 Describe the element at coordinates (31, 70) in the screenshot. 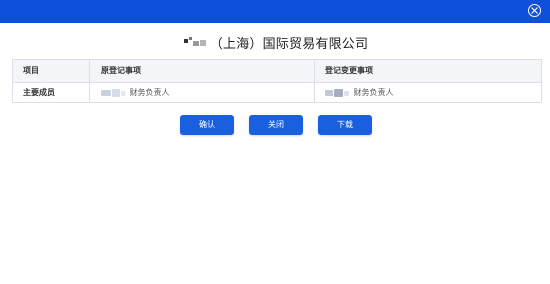

I see `column-header-item: 项目` at that location.